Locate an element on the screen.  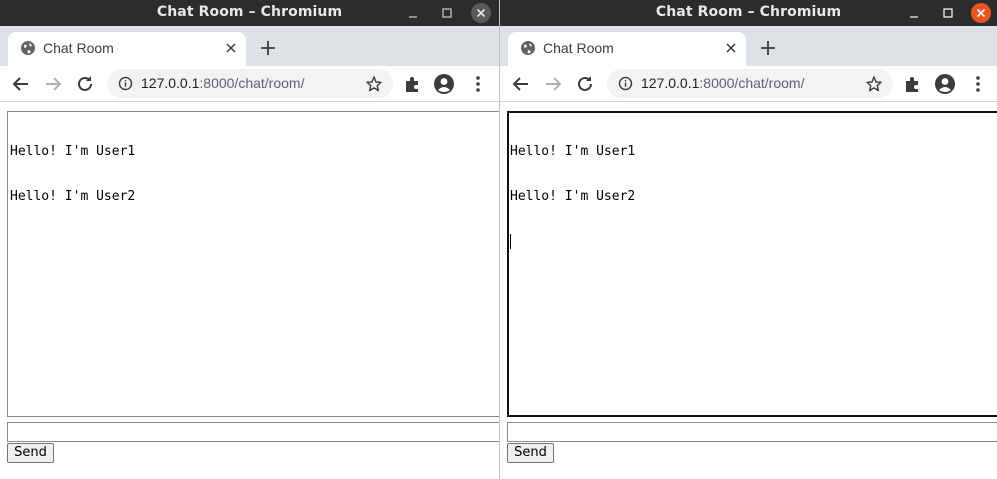
text-caret-line is located at coordinates (753, 241).